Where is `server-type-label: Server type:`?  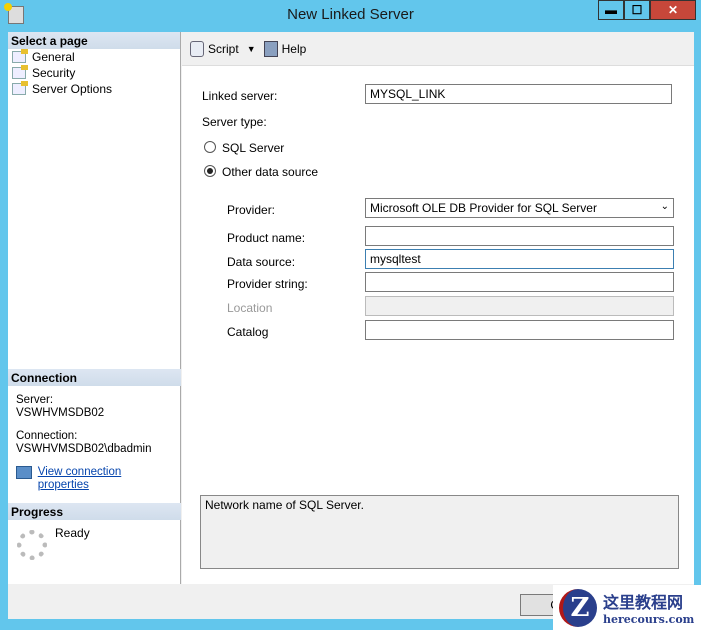 server-type-label: Server type: is located at coordinates (234, 122).